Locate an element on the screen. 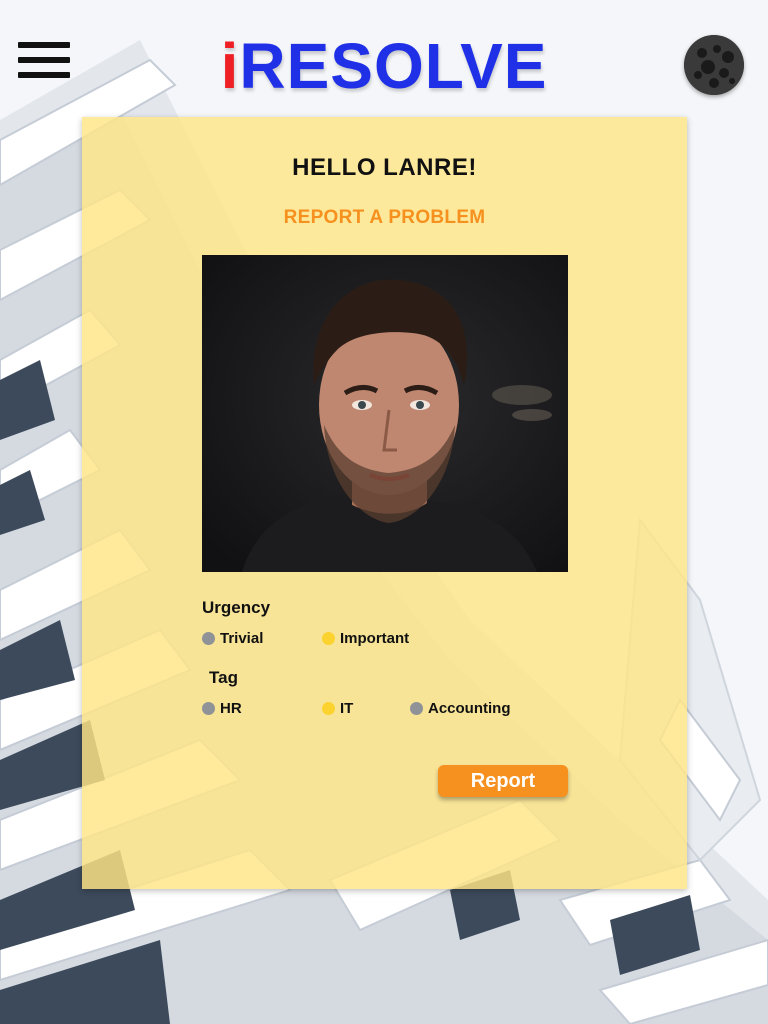 The height and width of the screenshot is (1024, 768). tag-option-it: IT is located at coordinates (337, 708).